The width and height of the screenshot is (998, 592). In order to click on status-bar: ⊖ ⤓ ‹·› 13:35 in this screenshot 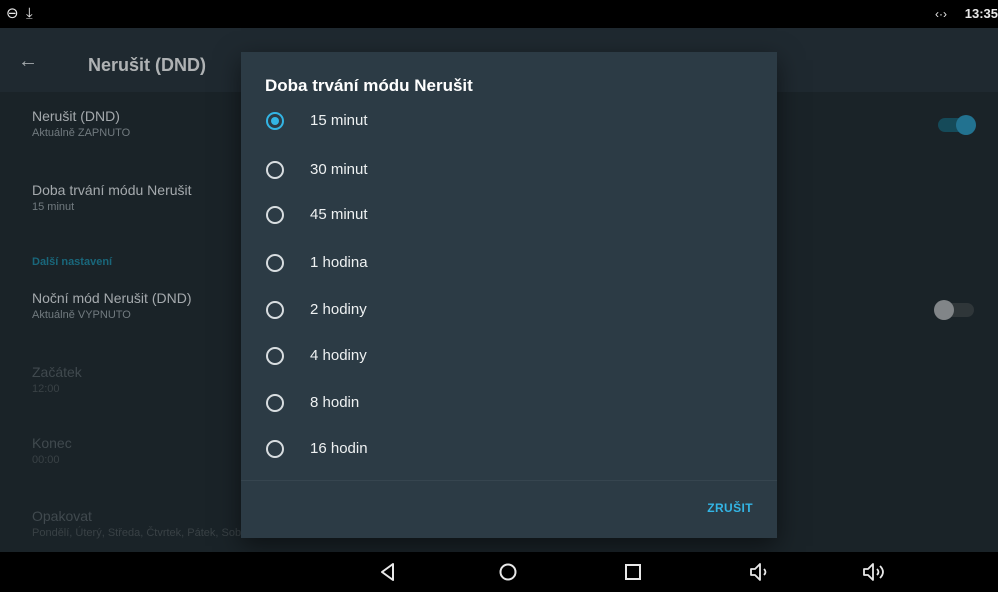, I will do `click(499, 14)`.